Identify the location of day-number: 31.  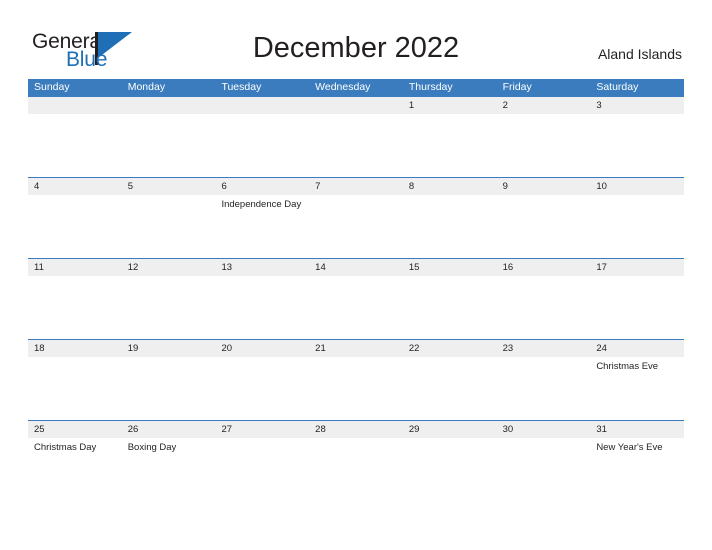
(637, 429).